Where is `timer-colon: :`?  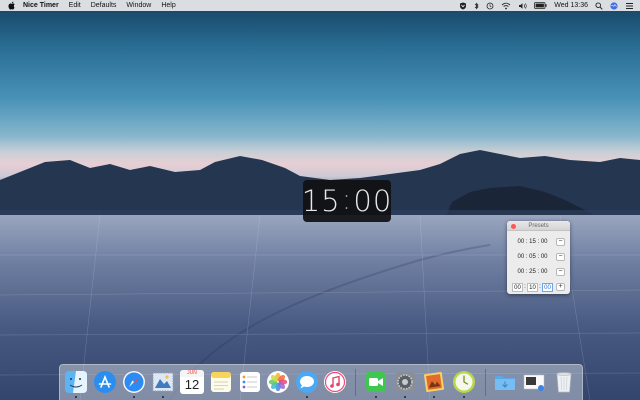 timer-colon: : is located at coordinates (347, 199).